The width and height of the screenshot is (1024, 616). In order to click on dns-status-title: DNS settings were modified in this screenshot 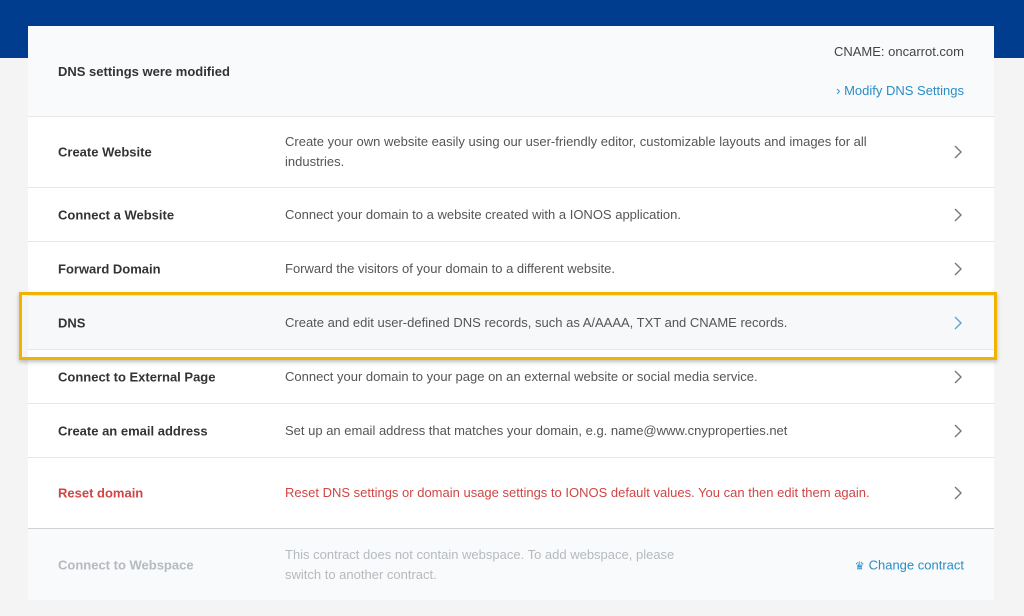, I will do `click(144, 71)`.